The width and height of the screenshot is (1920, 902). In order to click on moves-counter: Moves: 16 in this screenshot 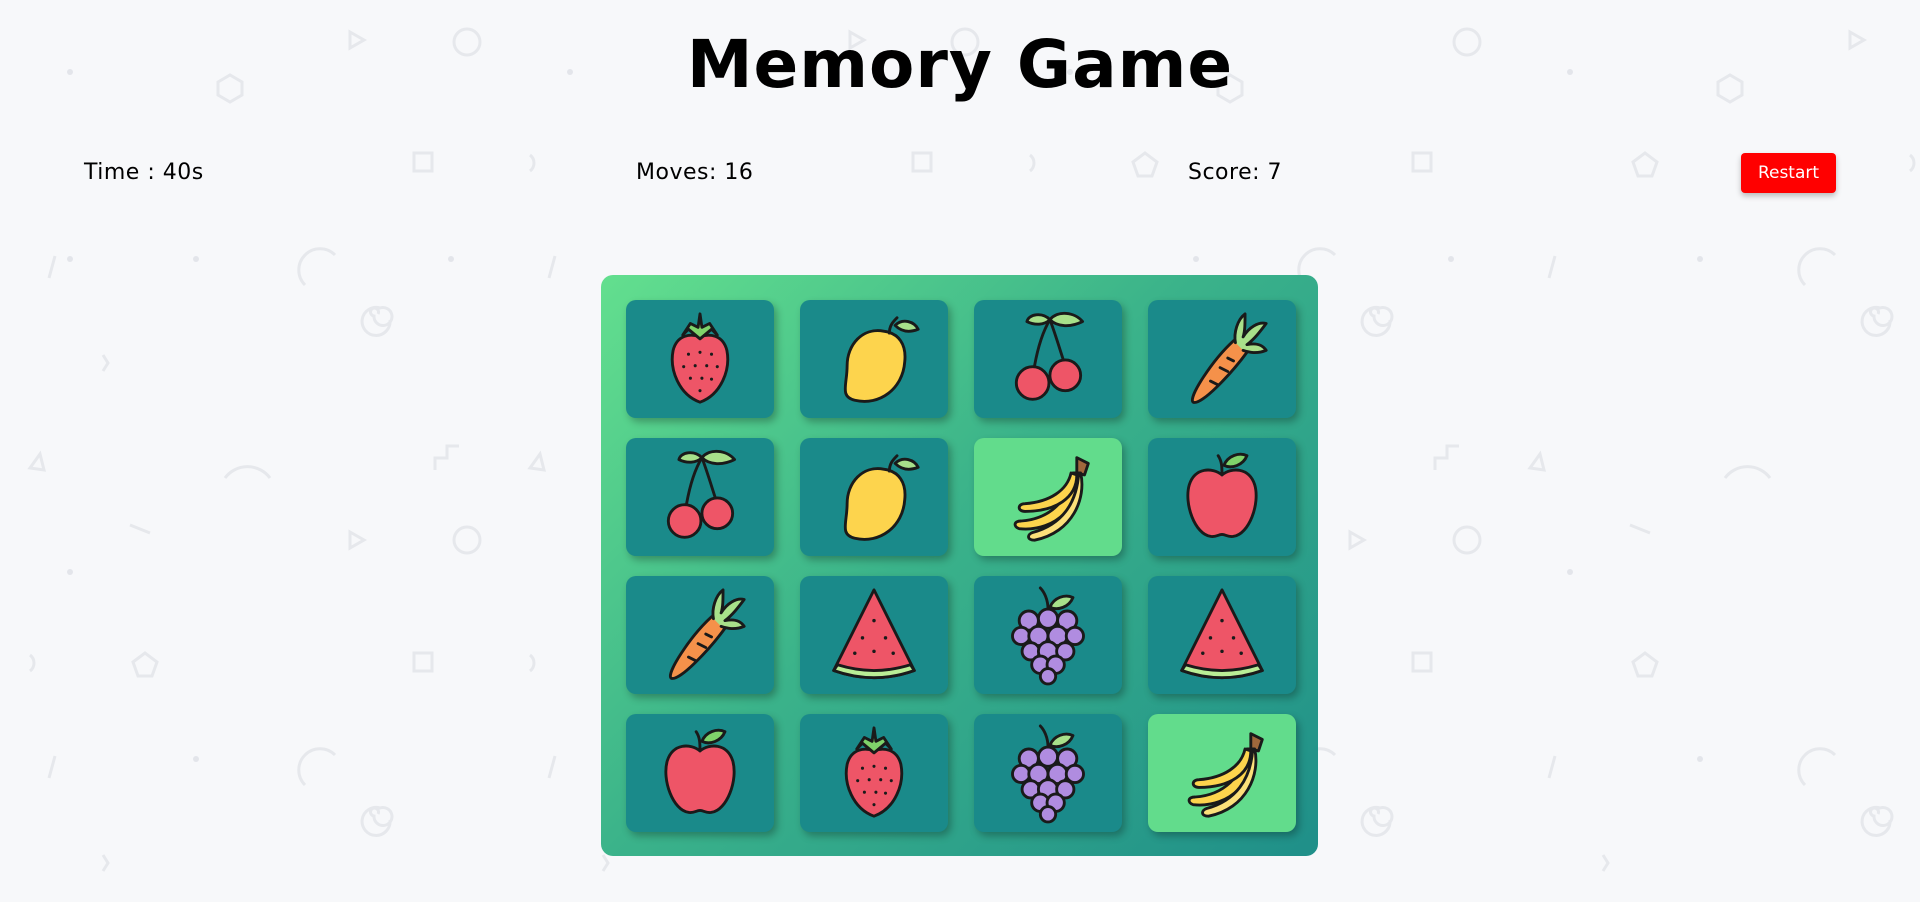, I will do `click(695, 172)`.